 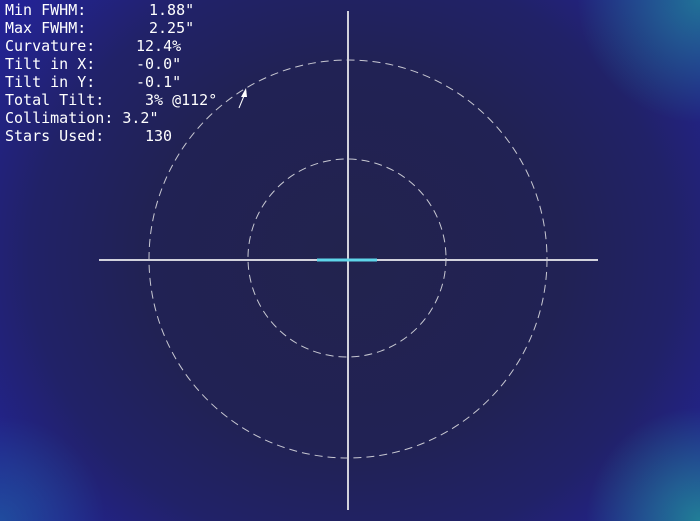 I want to click on stat-label: Tilt in X:, so click(x=50, y=64).